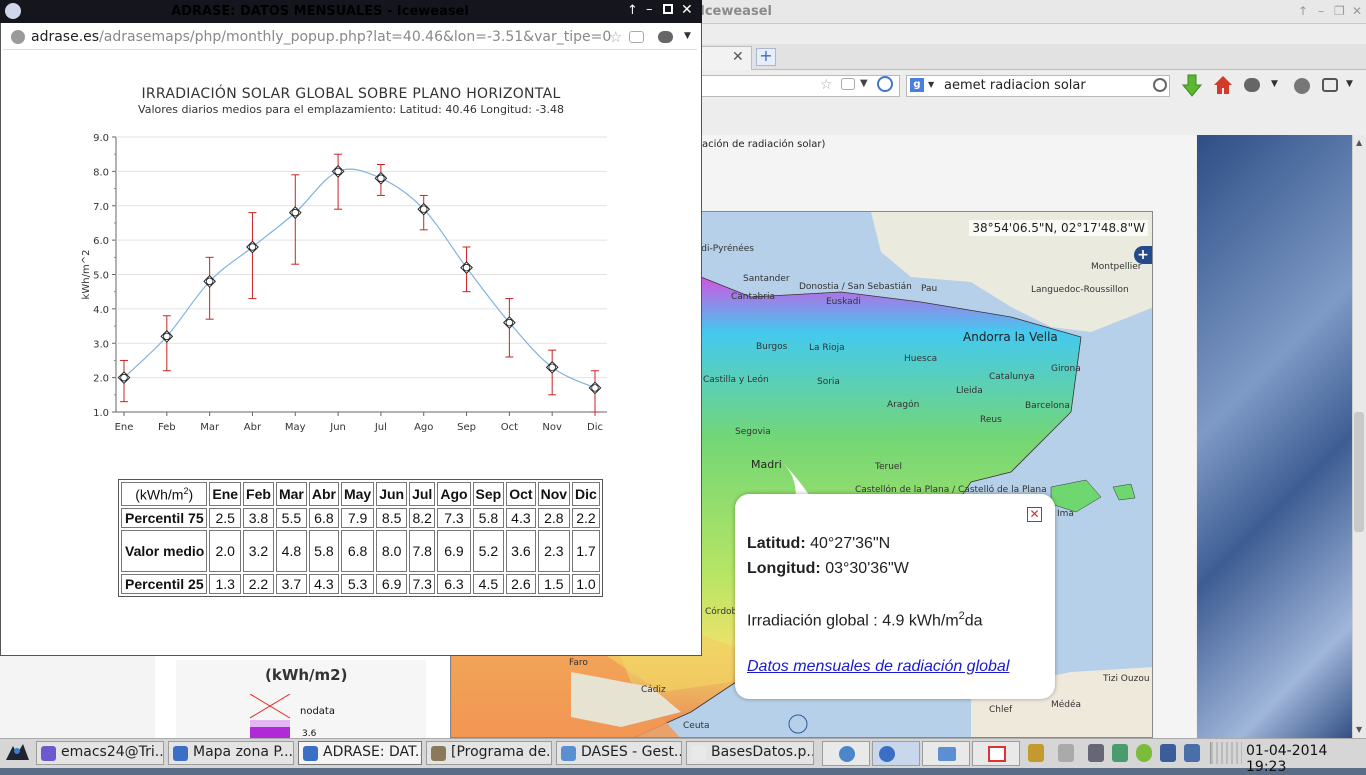 This screenshot has height=775, width=1366. What do you see at coordinates (1120, 753) in the screenshot?
I see `network-icon` at bounding box center [1120, 753].